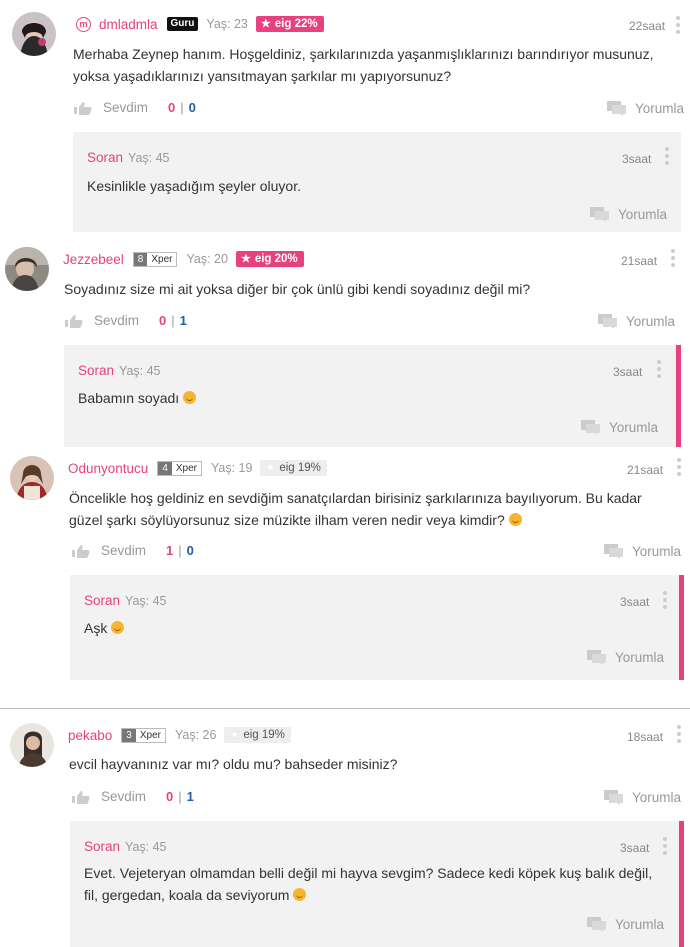 This screenshot has width=690, height=947. What do you see at coordinates (182, 107) in the screenshot?
I see `vote-counts: 0 | 0` at bounding box center [182, 107].